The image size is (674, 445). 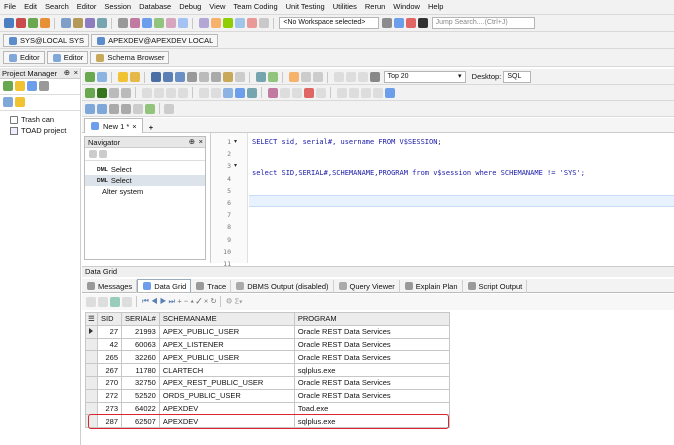 What do you see at coordinates (114, 108) in the screenshot?
I see `split-icon` at bounding box center [114, 108].